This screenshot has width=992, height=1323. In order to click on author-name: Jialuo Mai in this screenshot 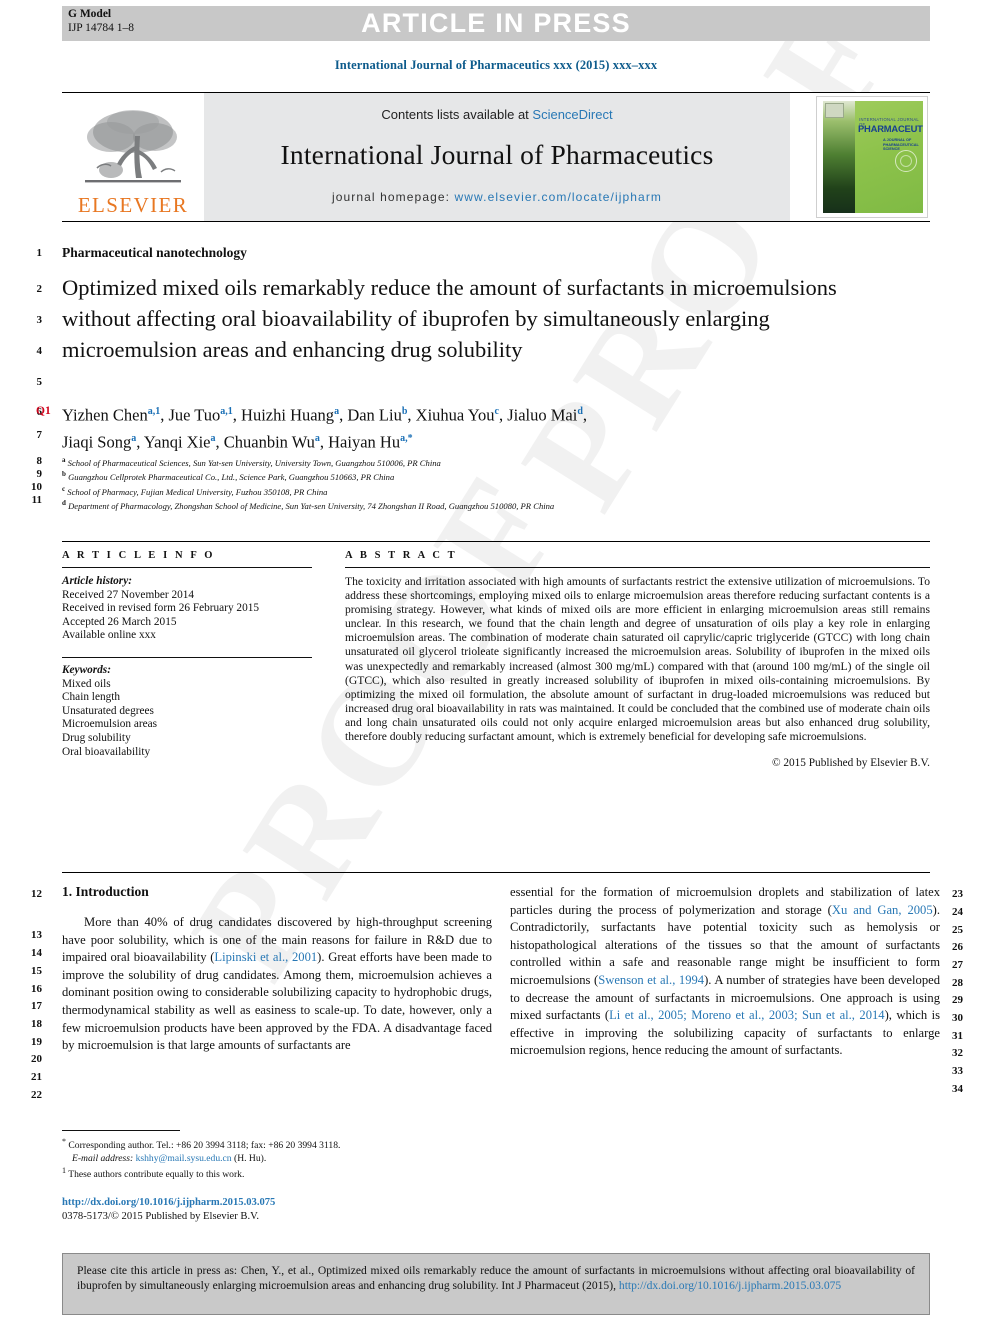, I will do `click(542, 415)`.